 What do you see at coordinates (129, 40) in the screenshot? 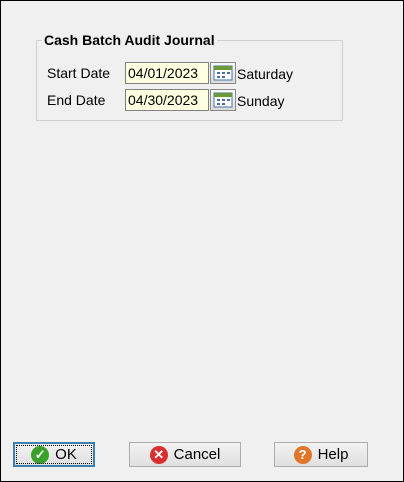
I see `groupbox-title: Cash Batch Audit Journal` at bounding box center [129, 40].